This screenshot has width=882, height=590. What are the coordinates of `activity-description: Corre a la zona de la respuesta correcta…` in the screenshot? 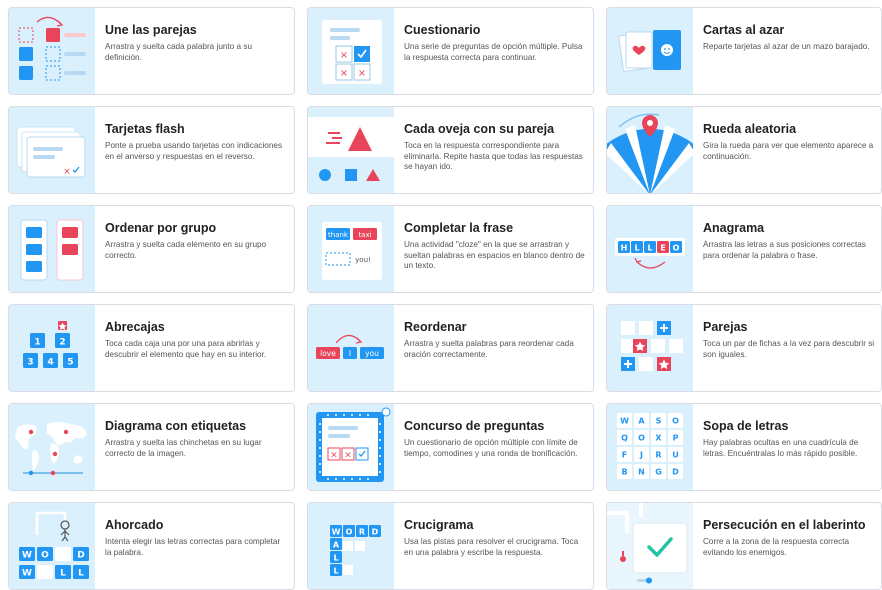 It's located at (776, 547).